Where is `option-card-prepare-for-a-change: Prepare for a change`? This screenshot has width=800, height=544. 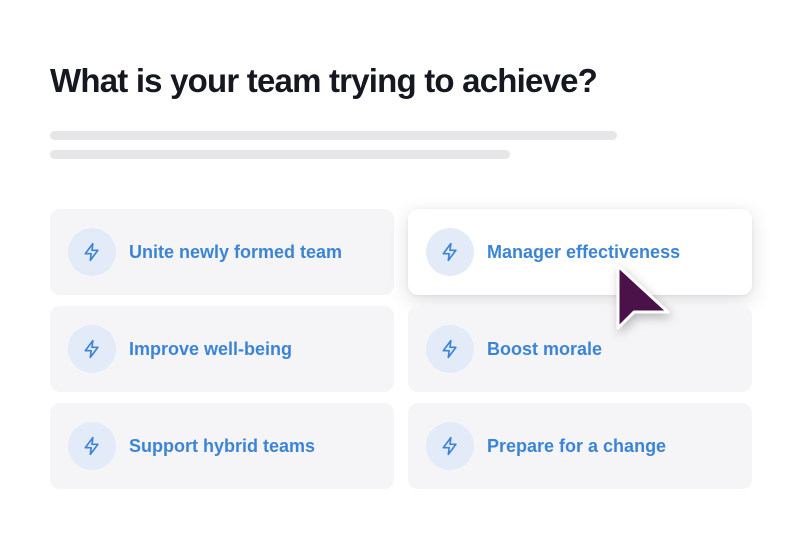 option-card-prepare-for-a-change: Prepare for a change is located at coordinates (580, 446).